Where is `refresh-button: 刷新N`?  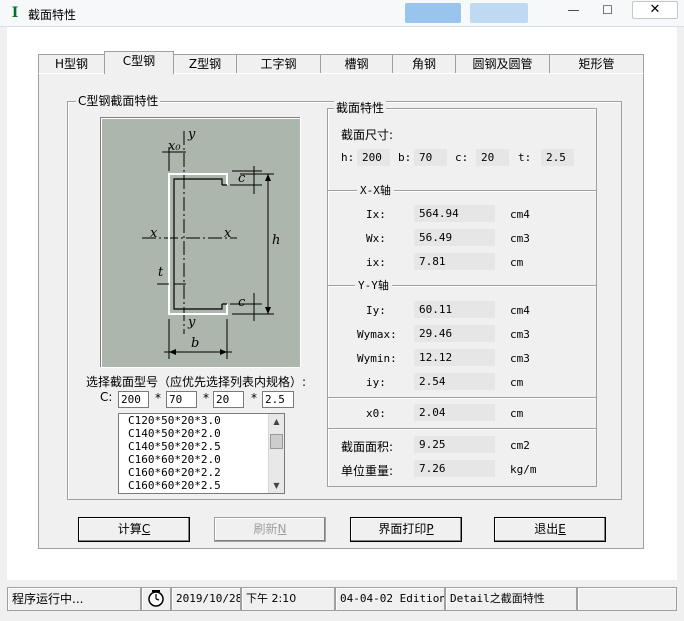 refresh-button: 刷新N is located at coordinates (270, 529).